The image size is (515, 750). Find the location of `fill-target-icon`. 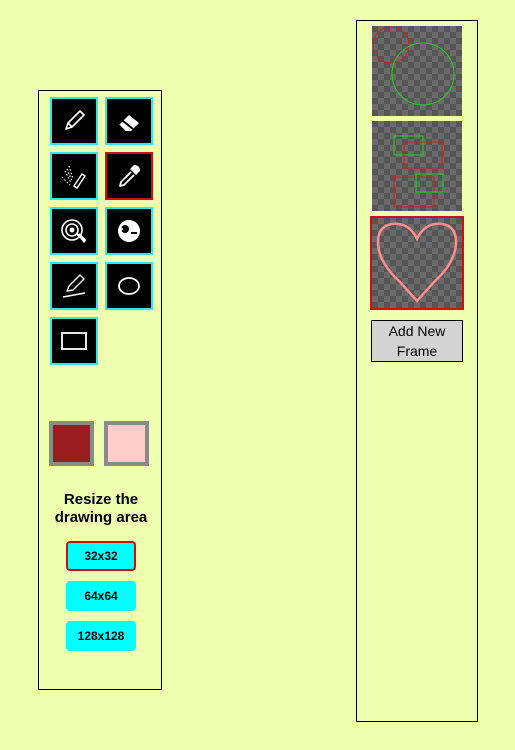

fill-target-icon is located at coordinates (74, 231).